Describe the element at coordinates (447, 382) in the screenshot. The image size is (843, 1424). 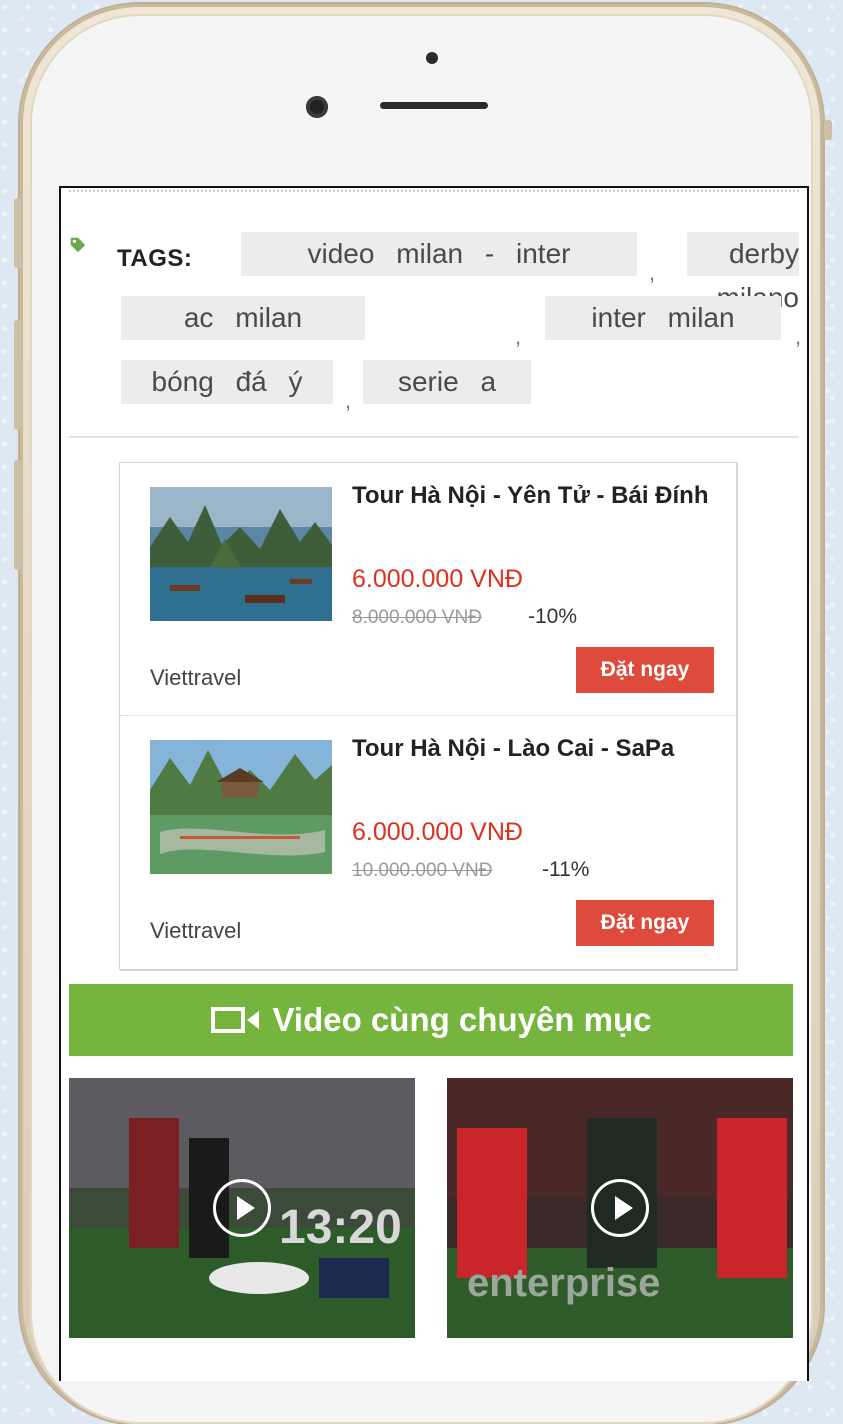
I see `tag-link: serie a` at that location.